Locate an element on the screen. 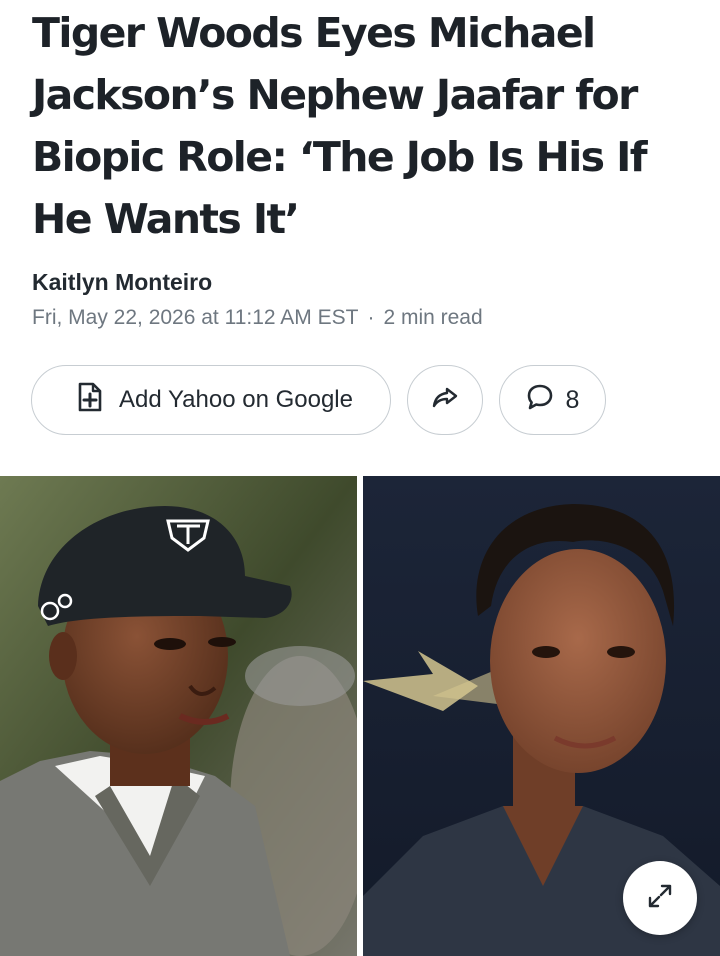  publish-date: Fri, May 22, 2026 at 11:12 AM EST is located at coordinates (195, 317).